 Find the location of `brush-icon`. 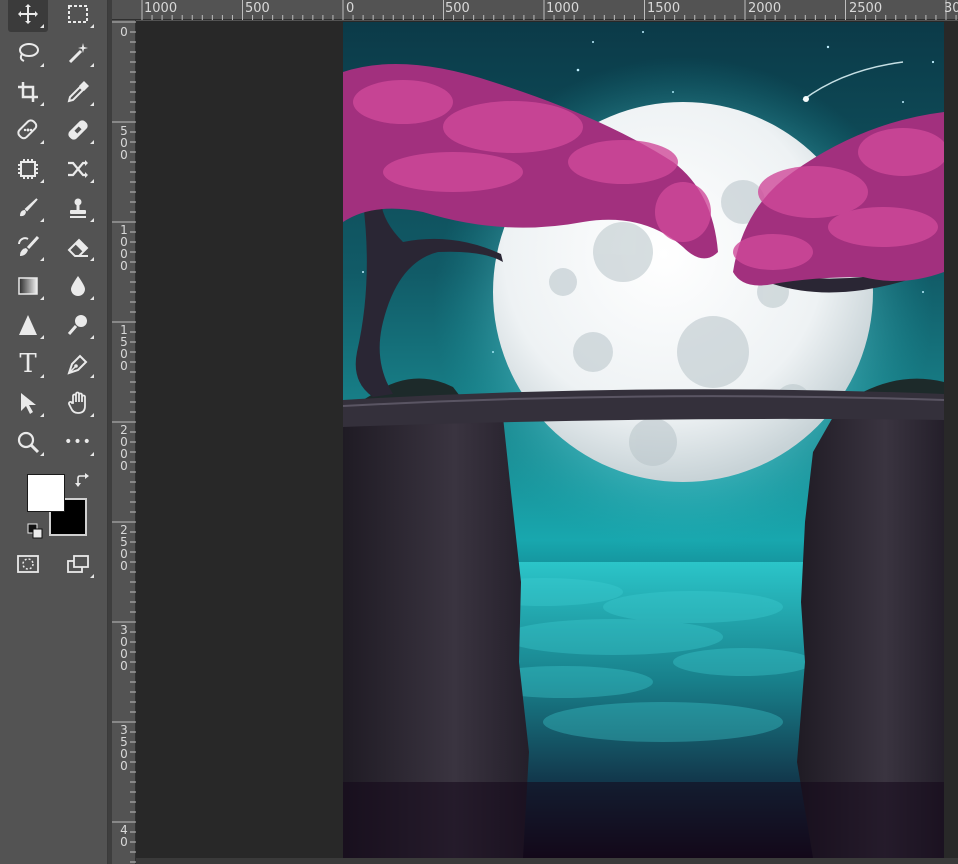

brush-icon is located at coordinates (29, 207).